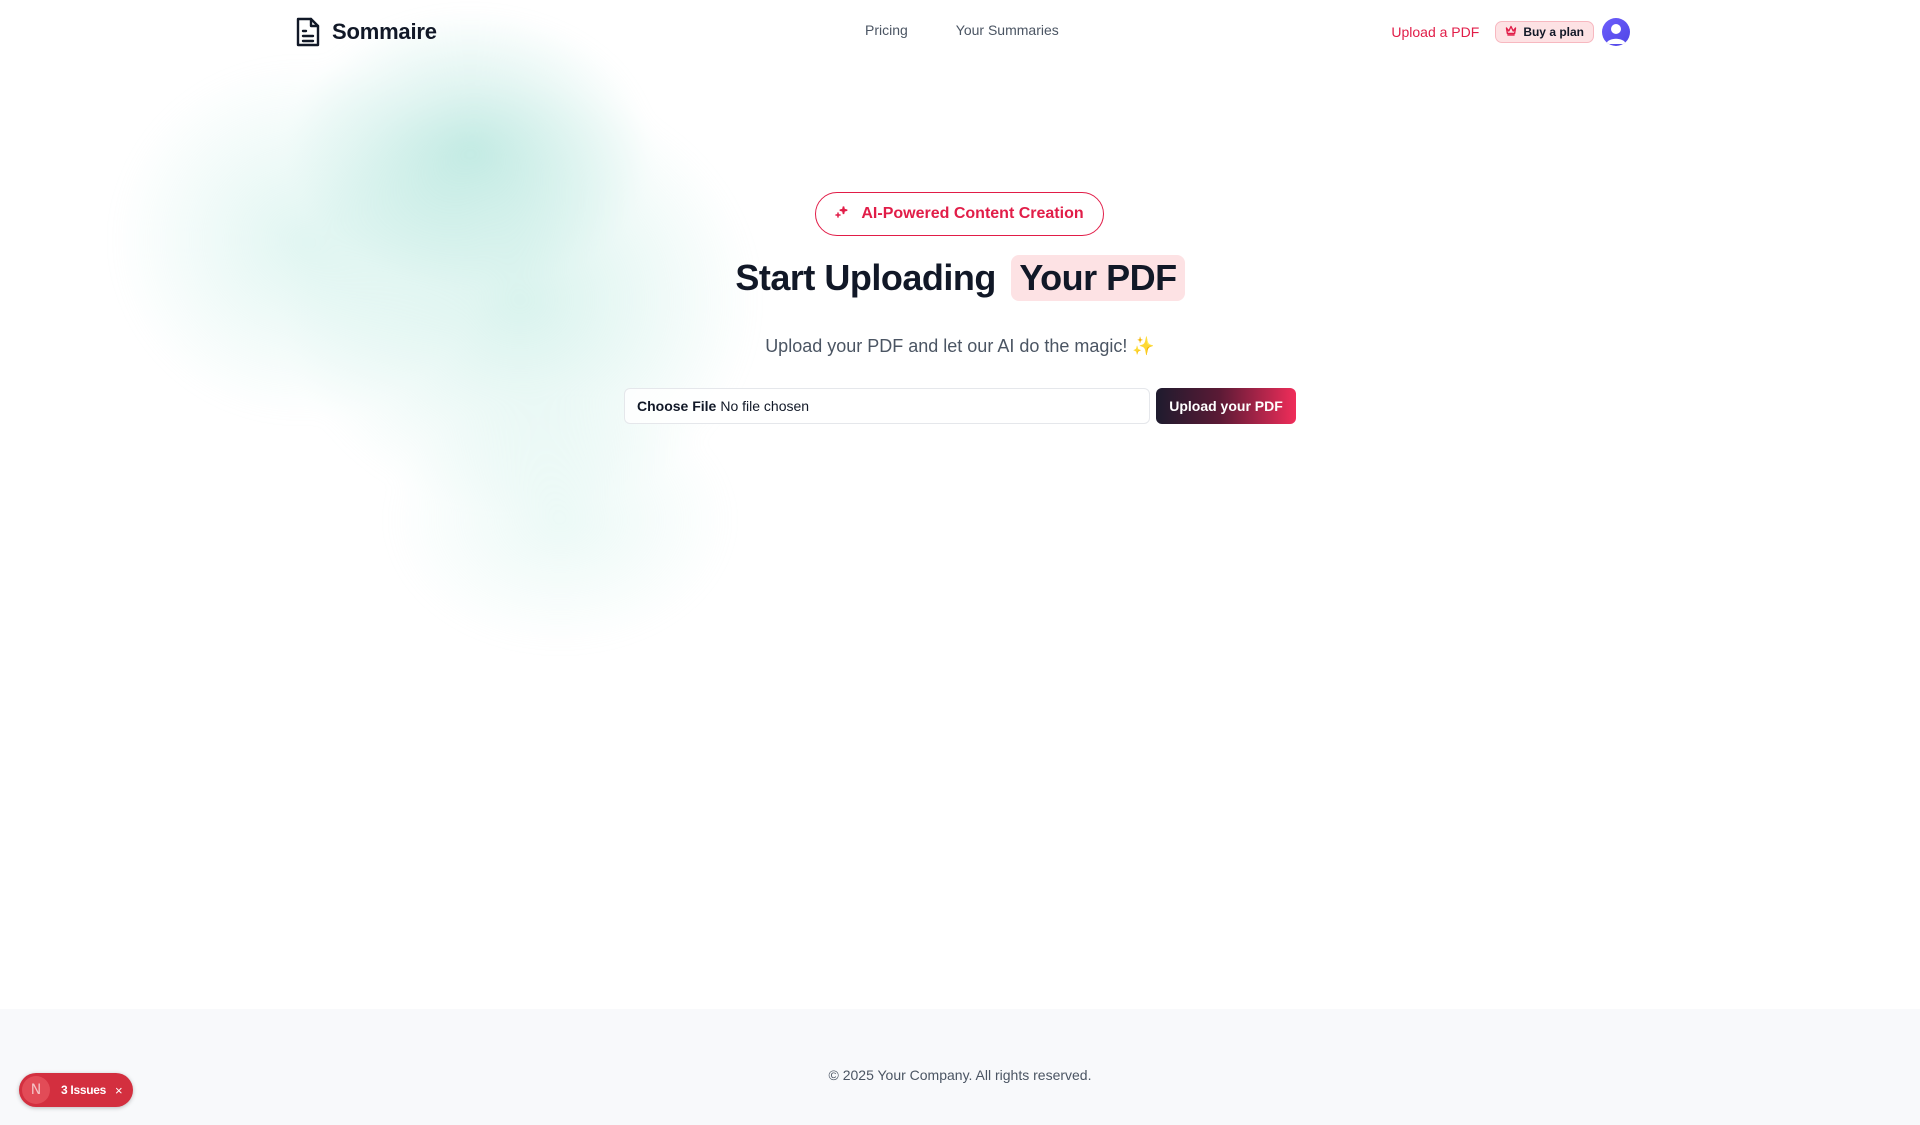 The height and width of the screenshot is (1125, 1920). What do you see at coordinates (865, 277) in the screenshot?
I see `page-title-main: Start Uploading` at bounding box center [865, 277].